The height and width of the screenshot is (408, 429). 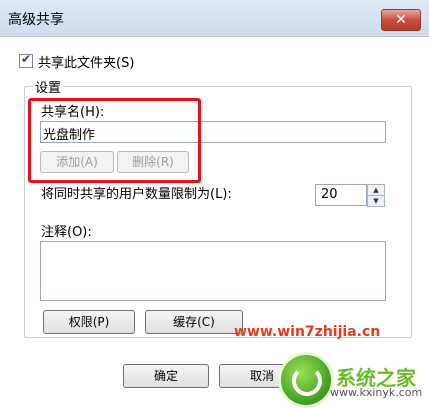 What do you see at coordinates (36, 20) in the screenshot?
I see `window-title: 高级共享` at bounding box center [36, 20].